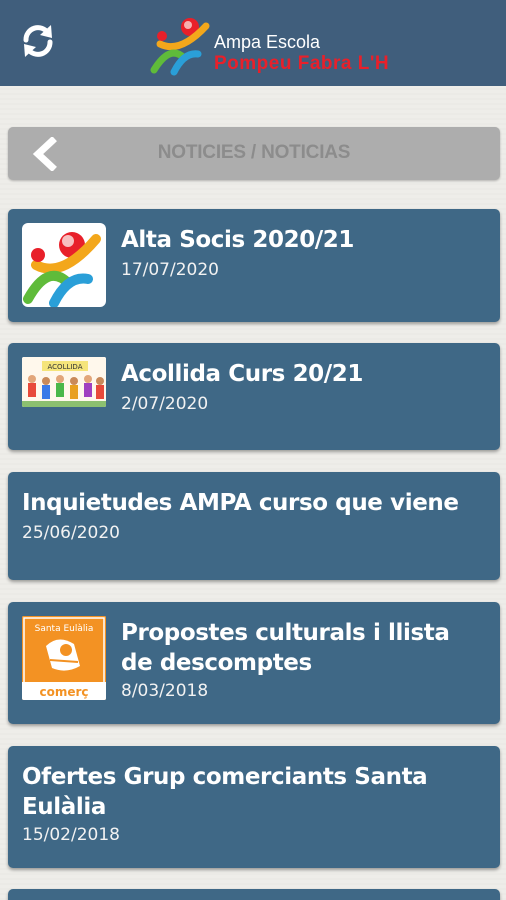  What do you see at coordinates (71, 533) in the screenshot?
I see `news-date: 25/06/2020` at bounding box center [71, 533].